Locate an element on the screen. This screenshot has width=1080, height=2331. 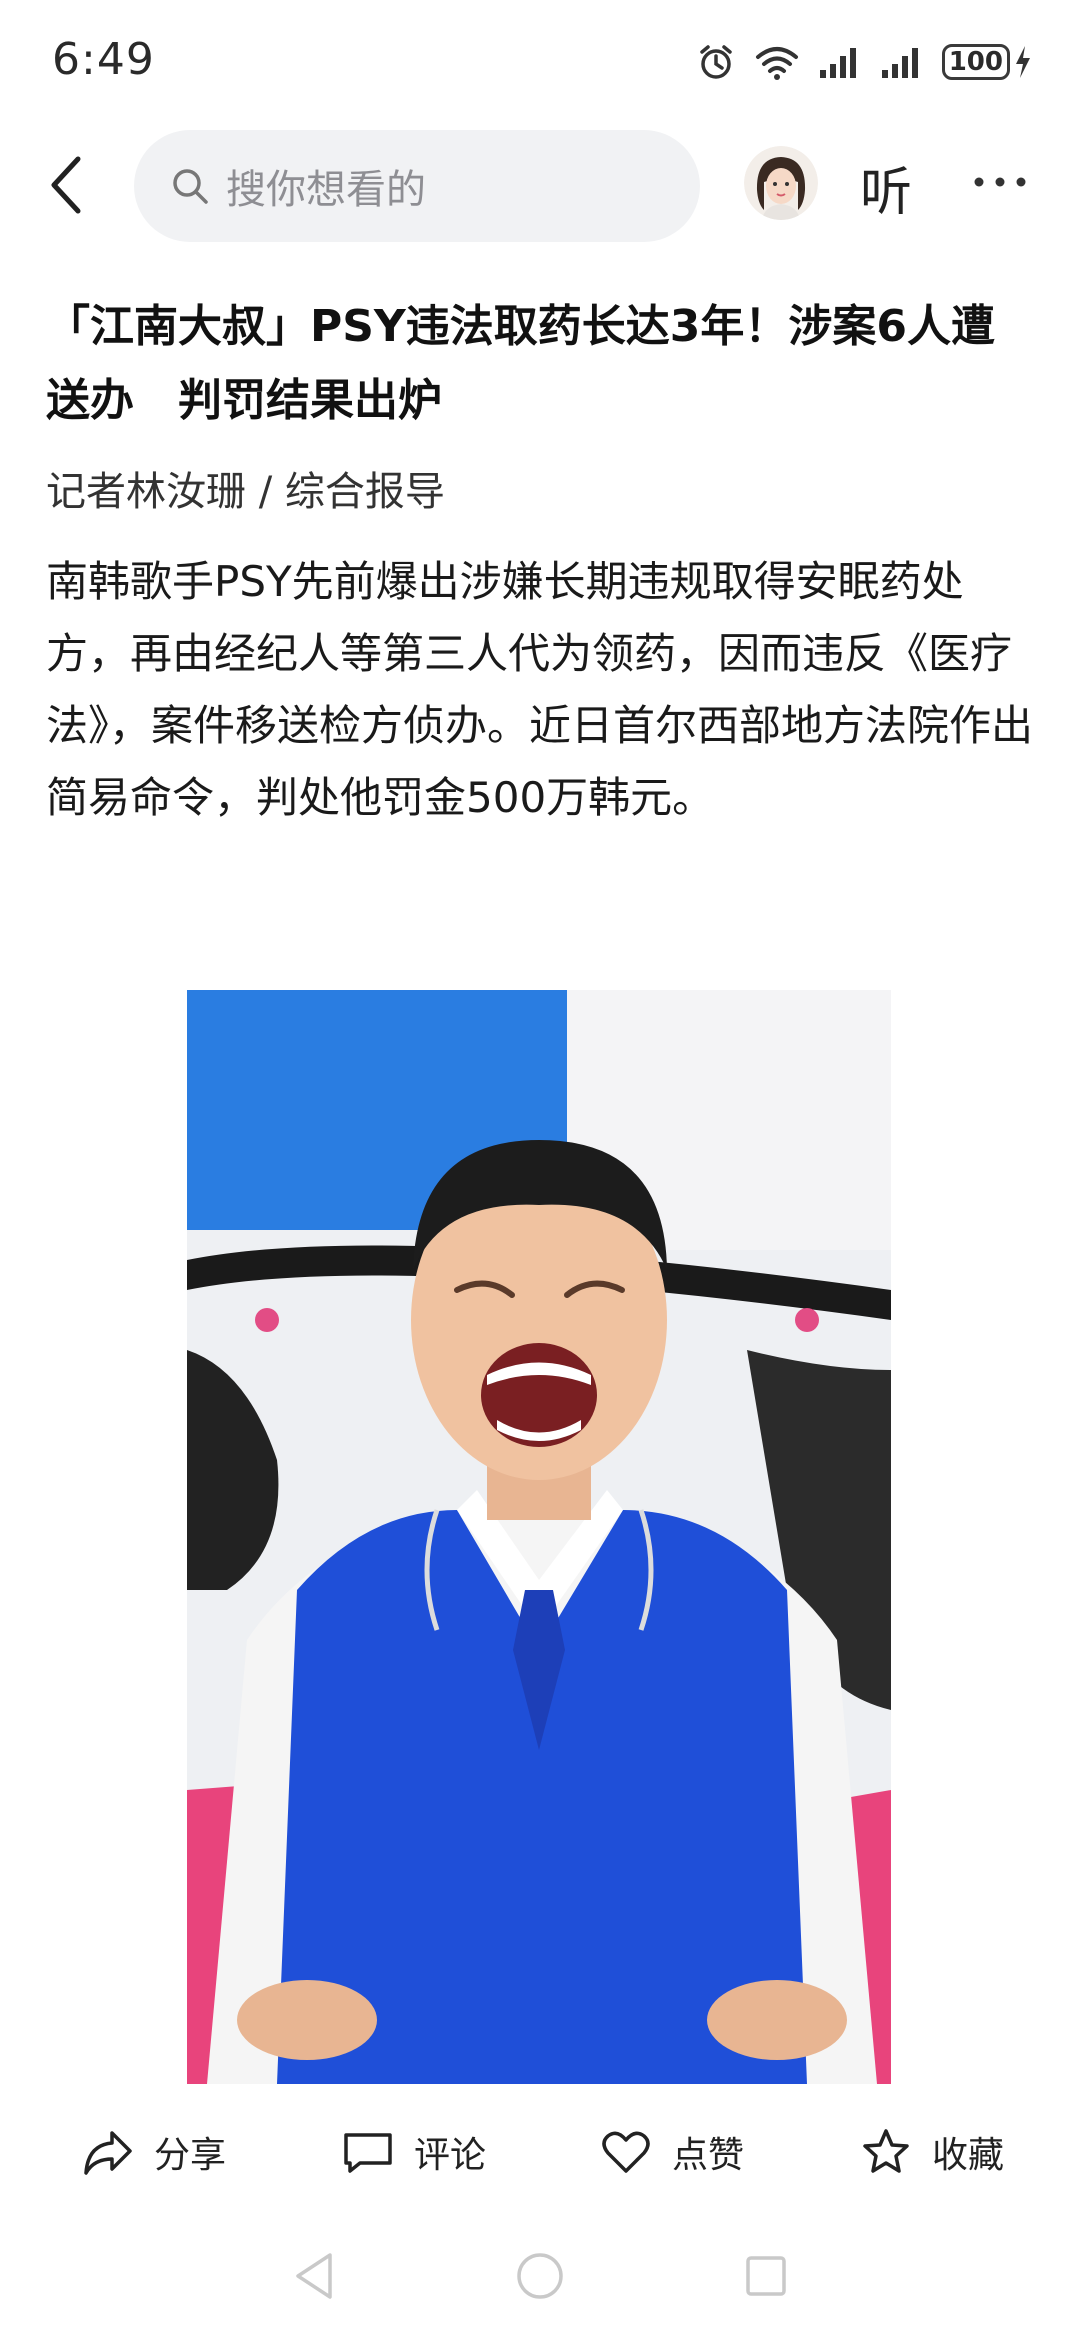
chevron-left-icon is located at coordinates (66, 185).